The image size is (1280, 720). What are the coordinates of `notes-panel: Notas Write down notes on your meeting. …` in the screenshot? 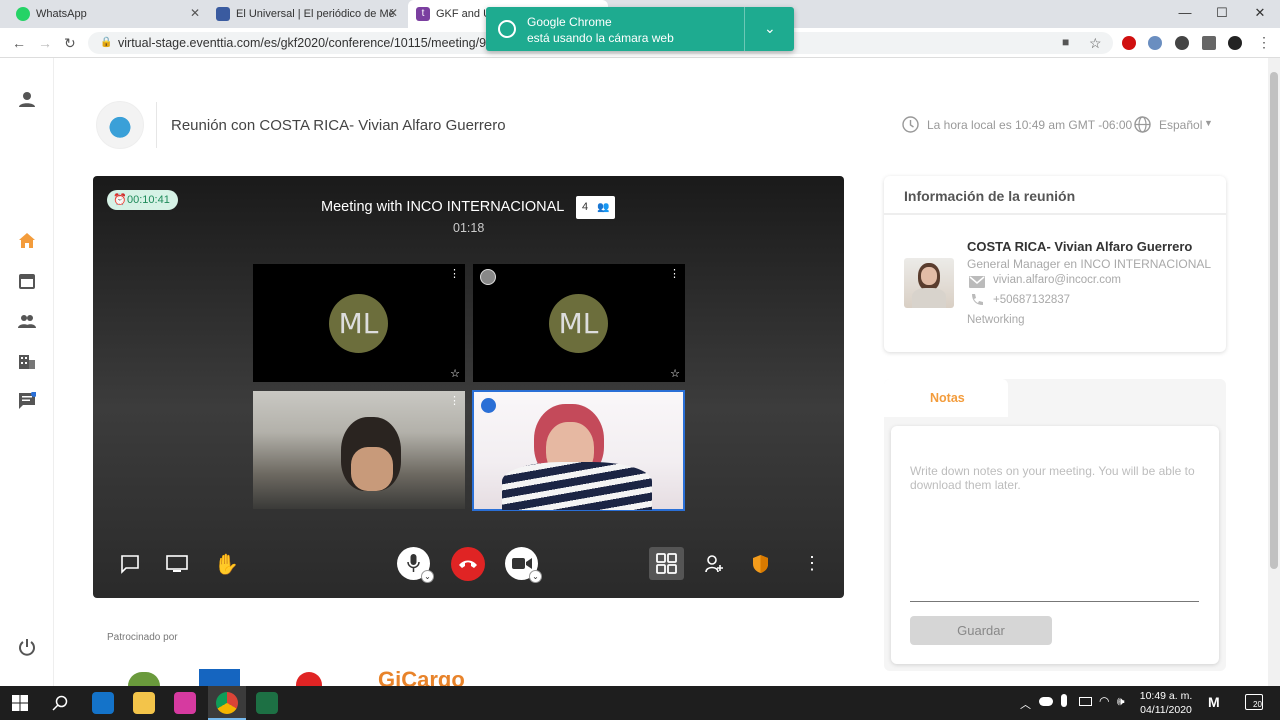 It's located at (1055, 525).